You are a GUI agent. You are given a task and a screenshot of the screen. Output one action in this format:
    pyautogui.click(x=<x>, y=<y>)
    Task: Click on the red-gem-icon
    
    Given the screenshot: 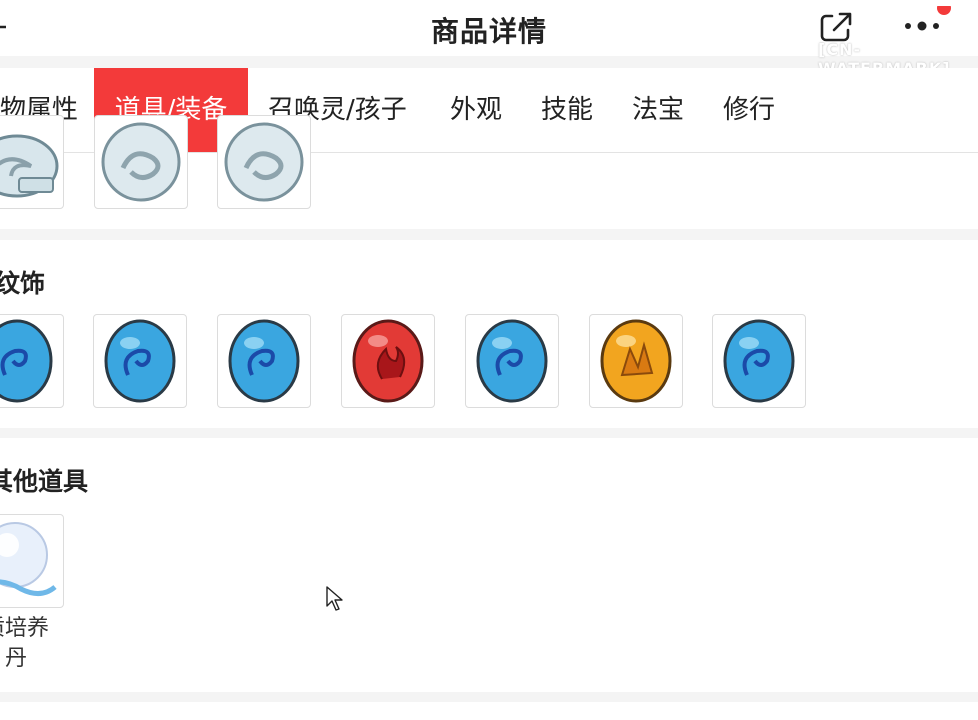 What is the action you would take?
    pyautogui.click(x=388, y=361)
    